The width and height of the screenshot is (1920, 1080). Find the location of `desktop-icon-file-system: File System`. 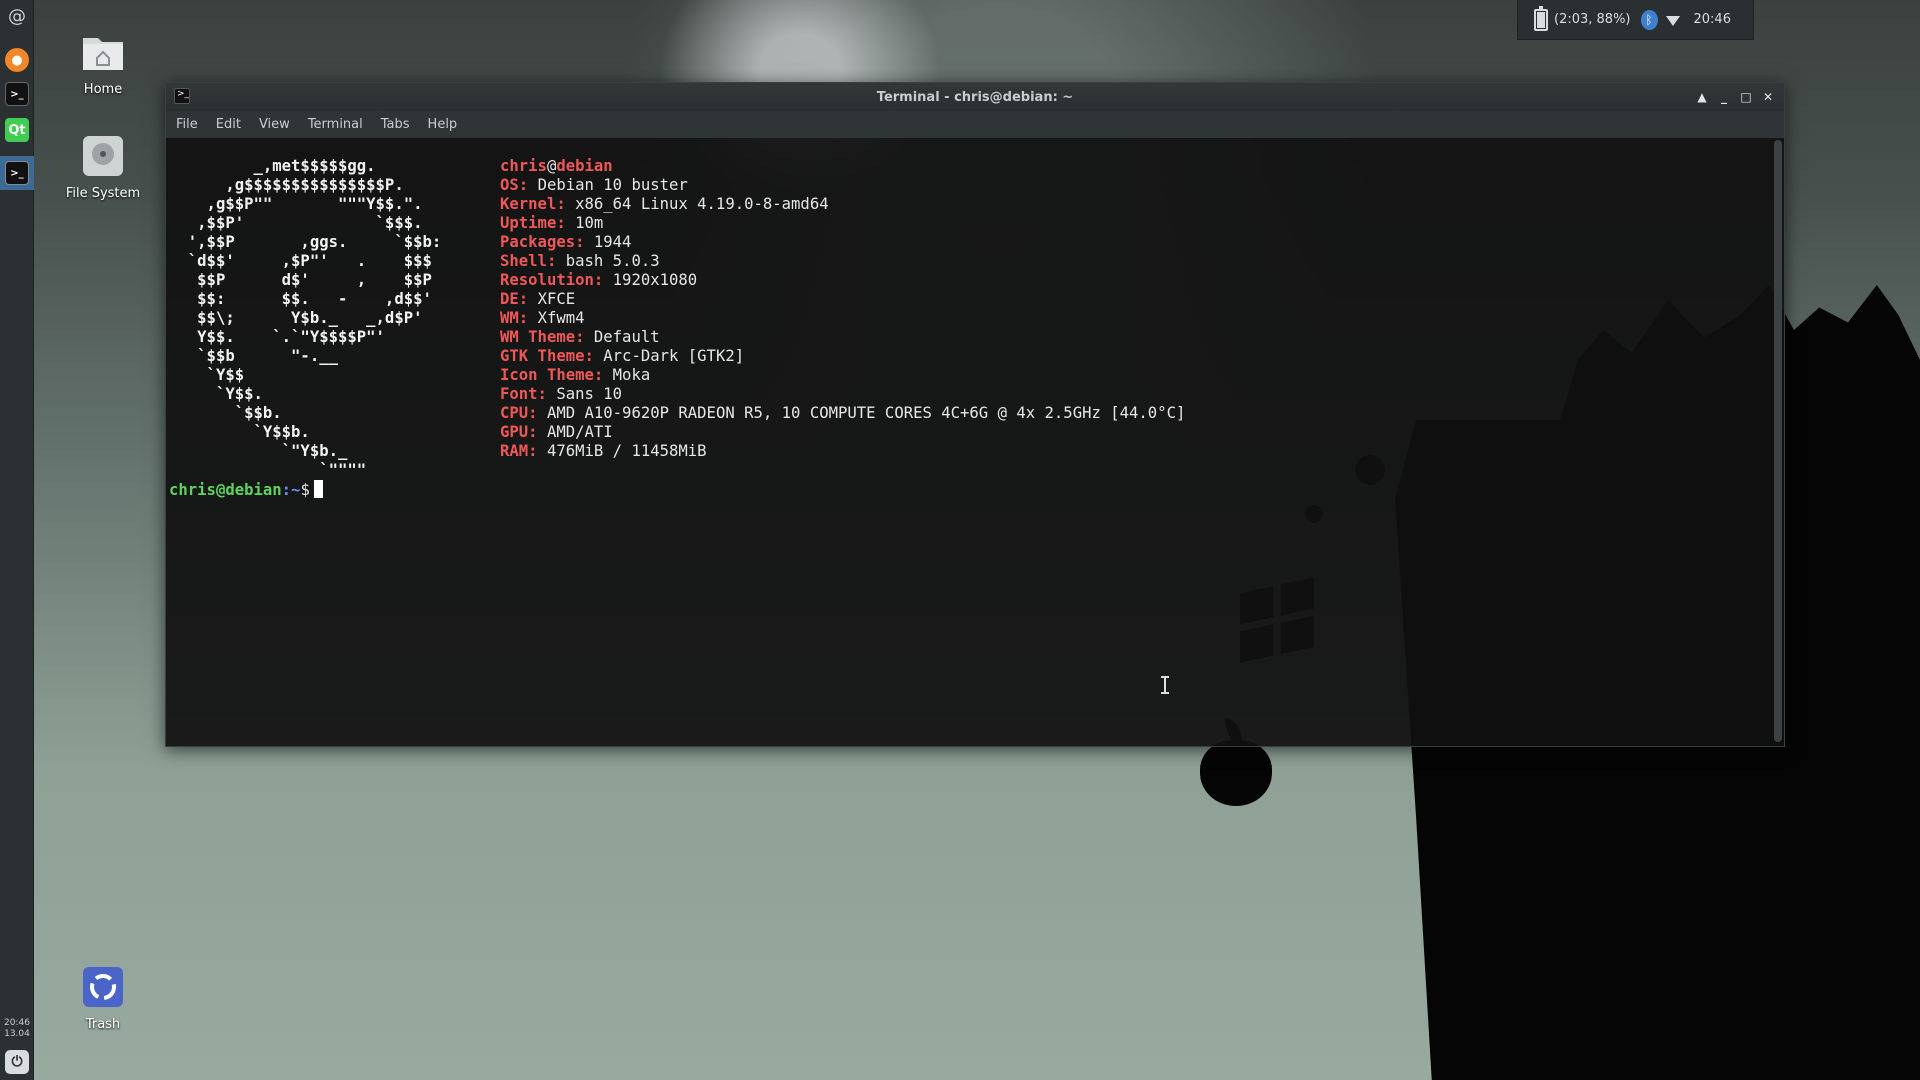

desktop-icon-file-system: File System is located at coordinates (103, 166).